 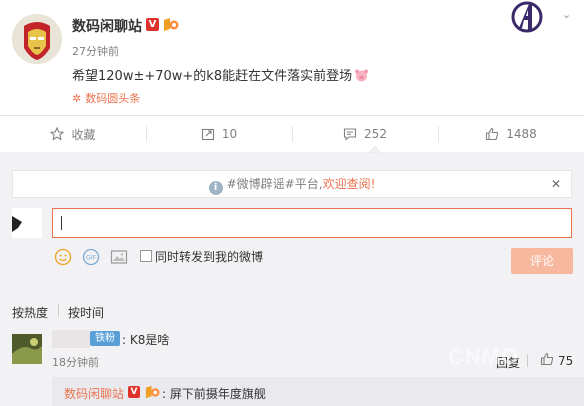 What do you see at coordinates (215, 188) in the screenshot?
I see `info-icon: i` at bounding box center [215, 188].